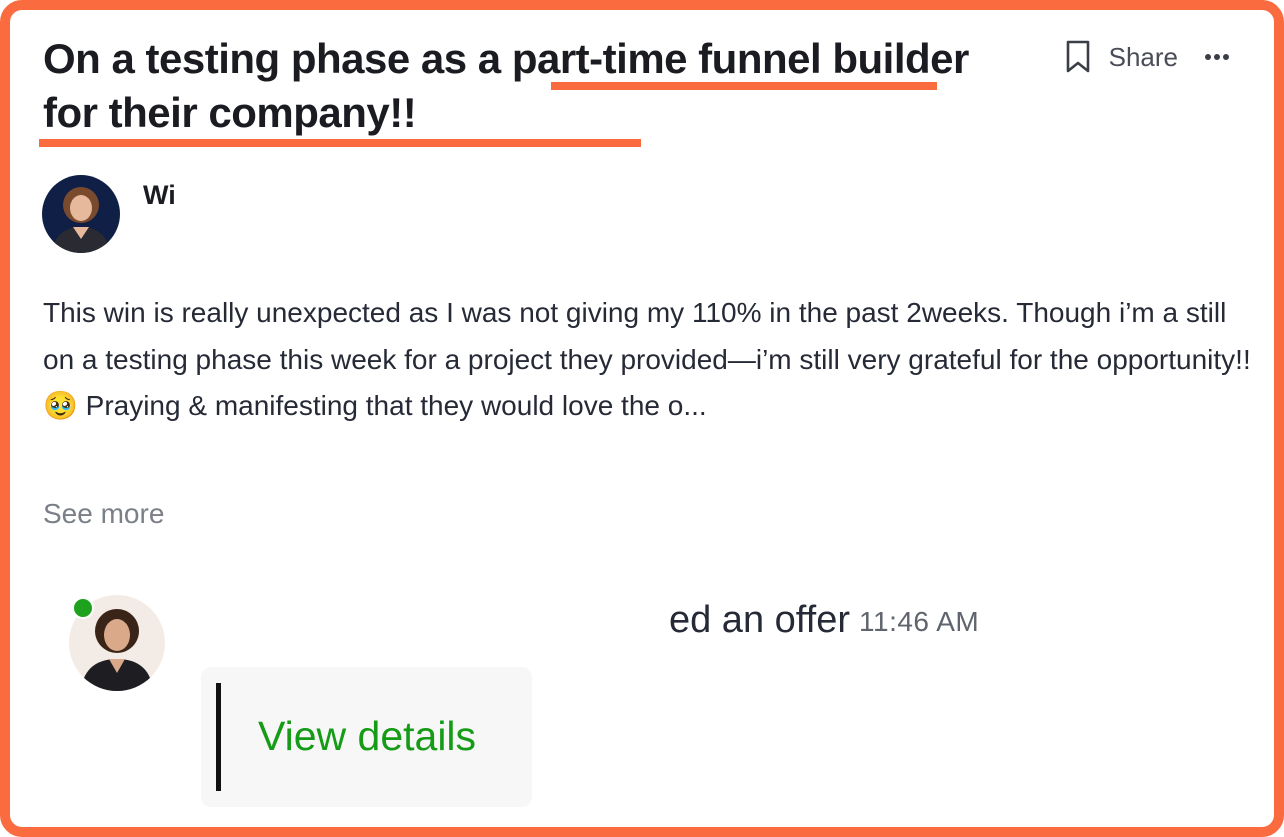 The image size is (1284, 837). Describe the element at coordinates (919, 621) in the screenshot. I see `offer-timestamp: 11:46 AM` at that location.